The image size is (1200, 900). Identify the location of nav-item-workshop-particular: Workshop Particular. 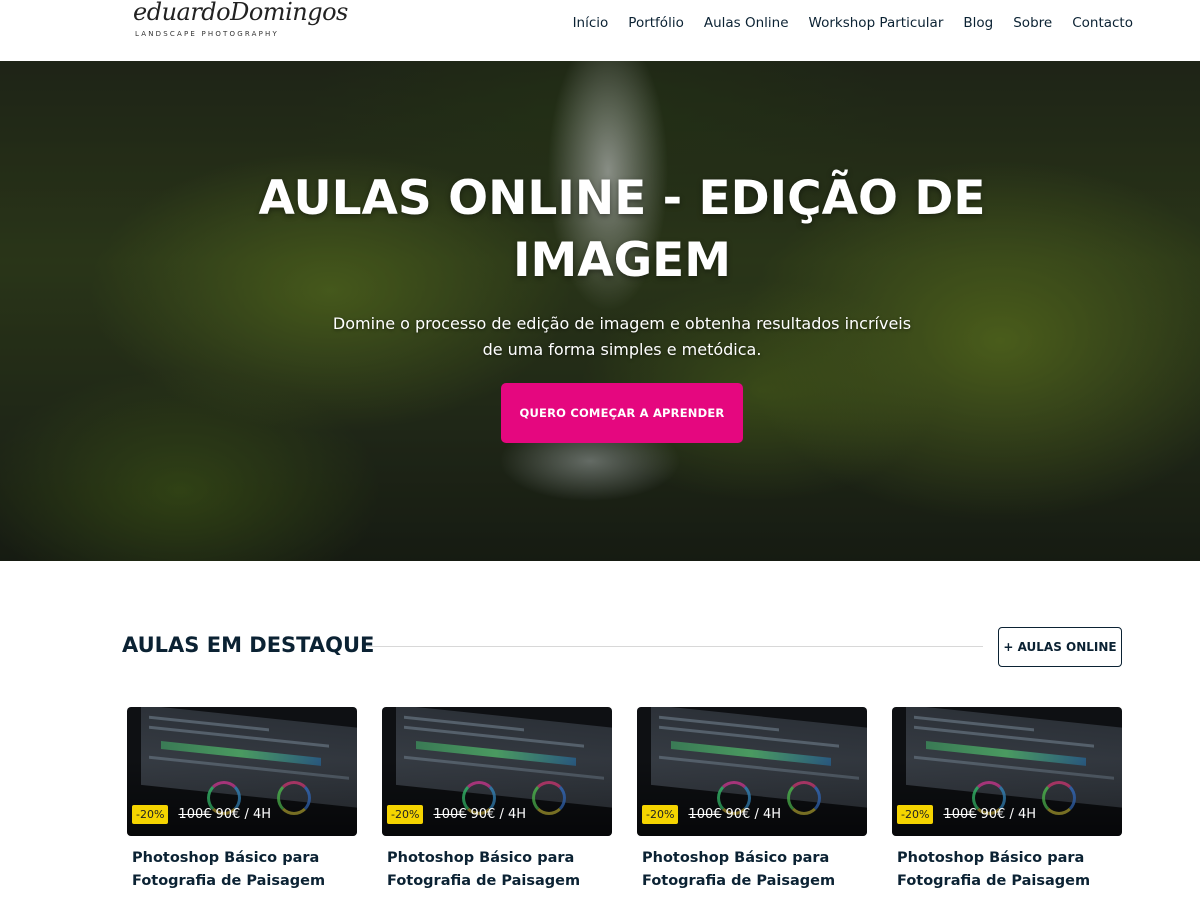
(876, 23).